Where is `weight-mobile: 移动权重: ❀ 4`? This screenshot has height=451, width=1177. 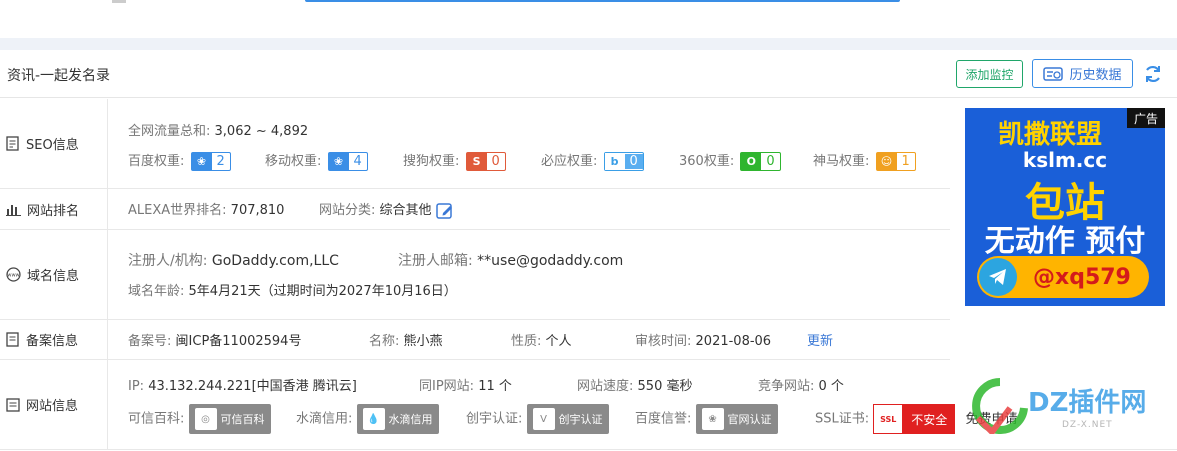 weight-mobile: 移动权重: ❀ 4 is located at coordinates (316, 160).